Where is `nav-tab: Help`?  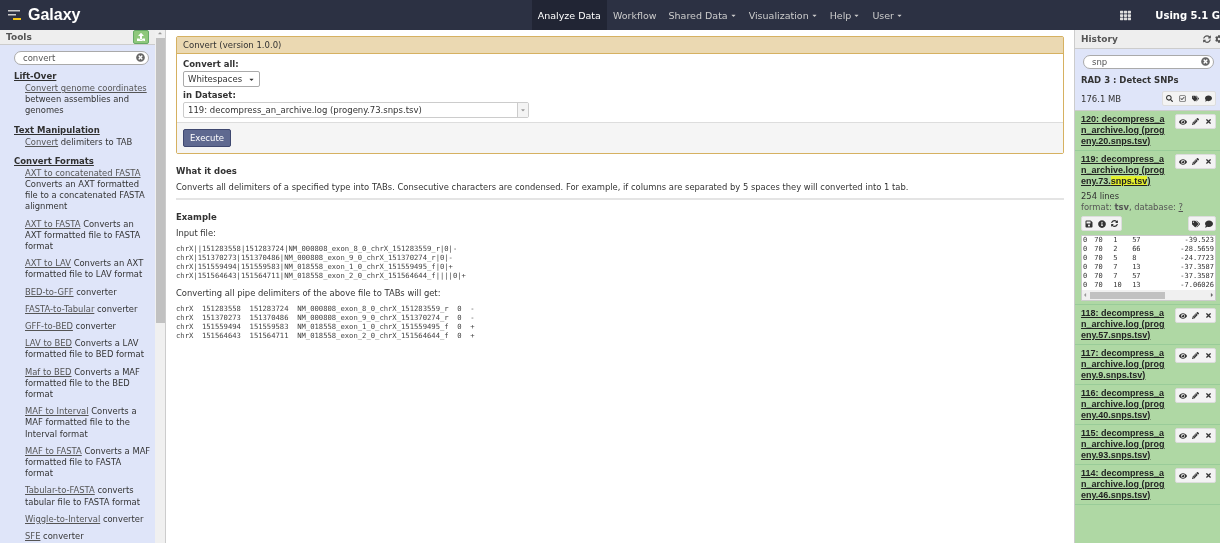 nav-tab: Help is located at coordinates (845, 15).